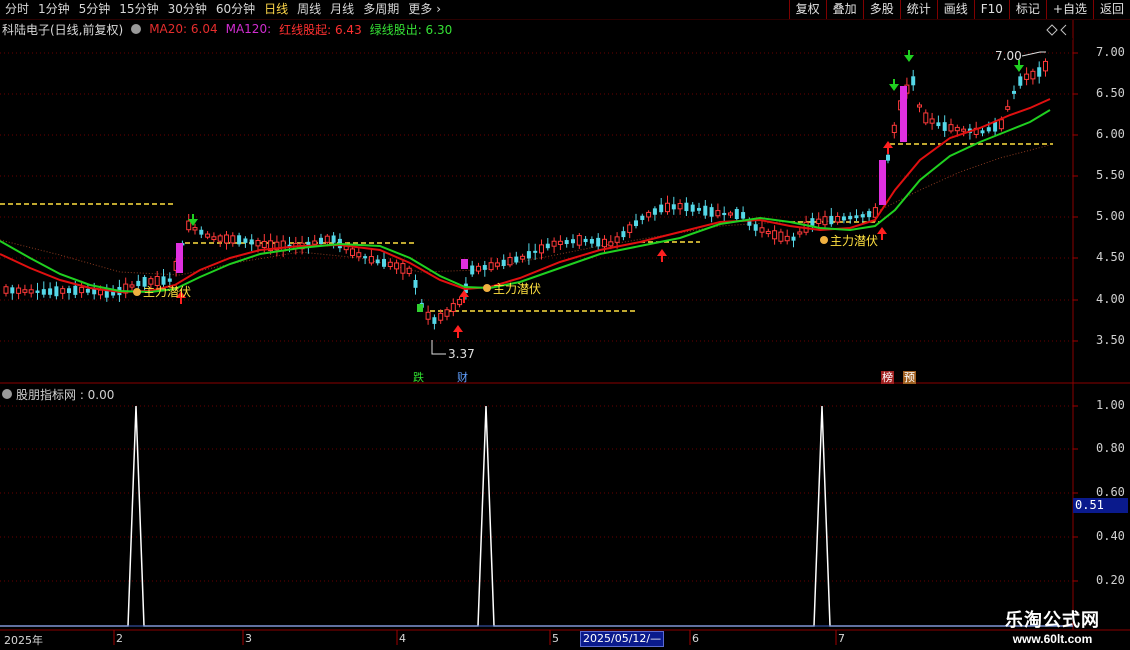 The width and height of the screenshot is (1130, 650). I want to click on event-badge-bang: 榜, so click(887, 377).